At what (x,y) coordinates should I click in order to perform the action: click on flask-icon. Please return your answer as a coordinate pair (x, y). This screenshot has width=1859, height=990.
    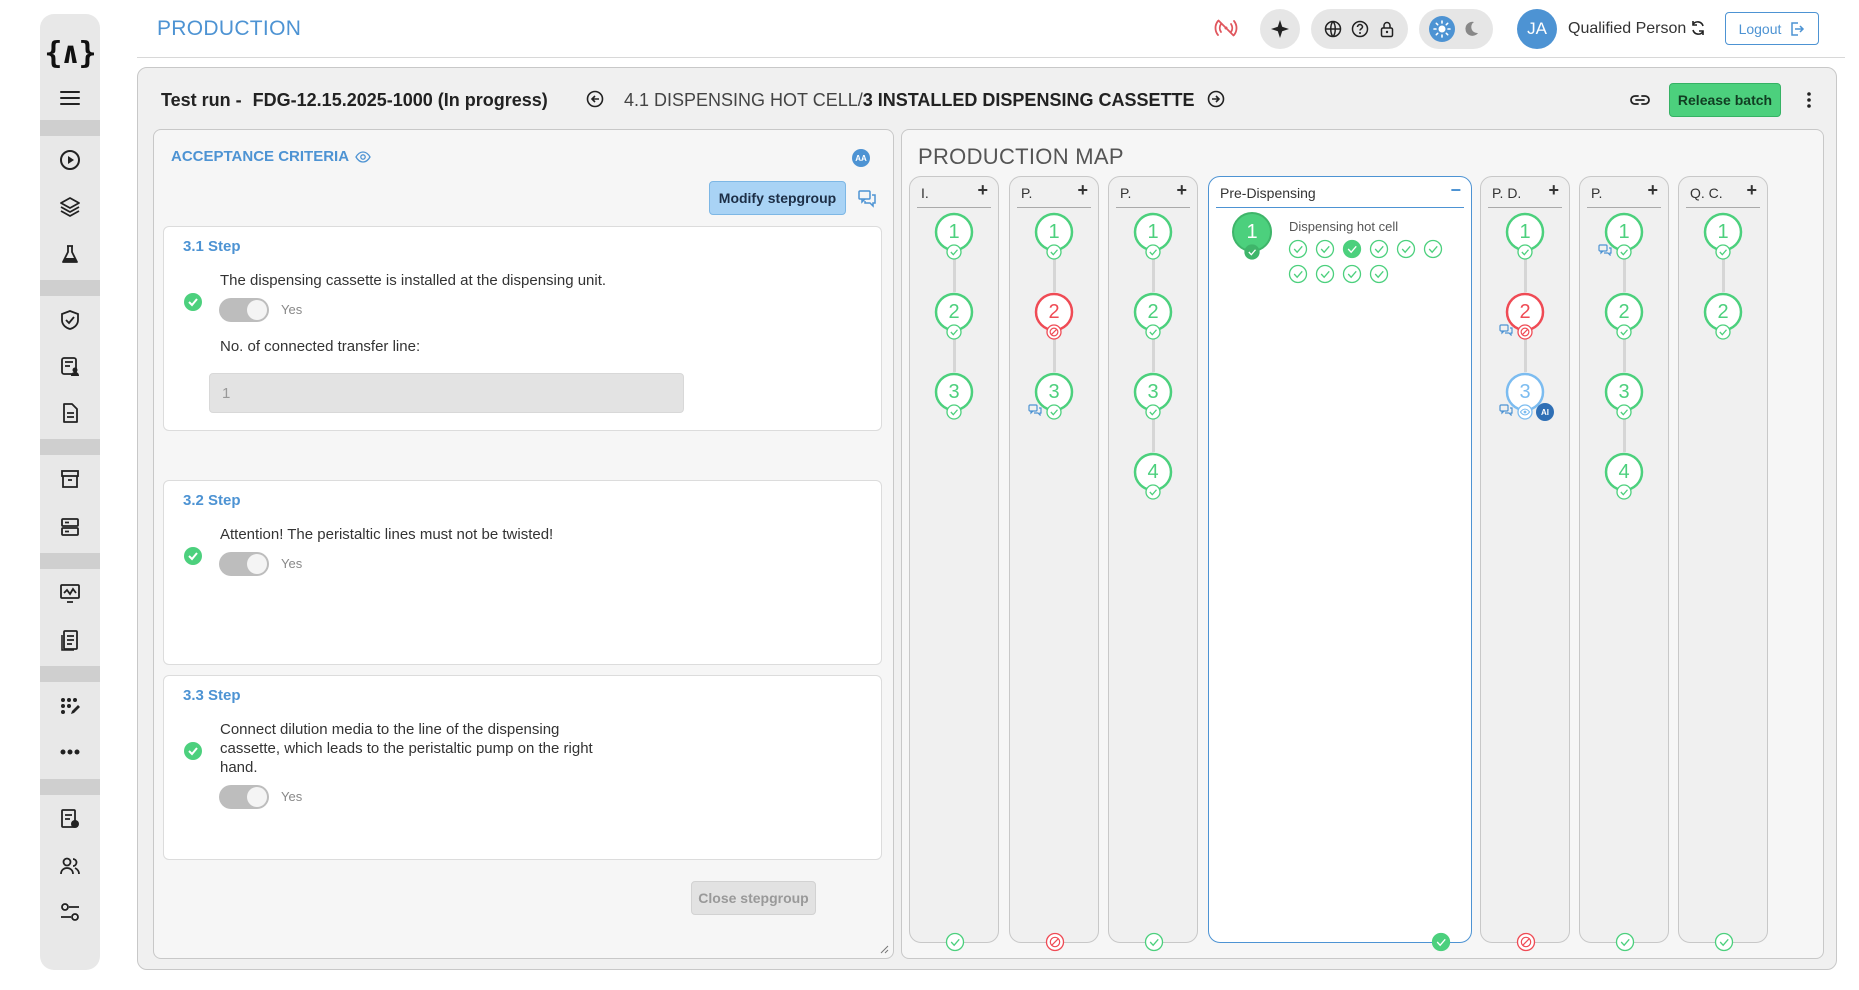
    Looking at the image, I should click on (70, 254).